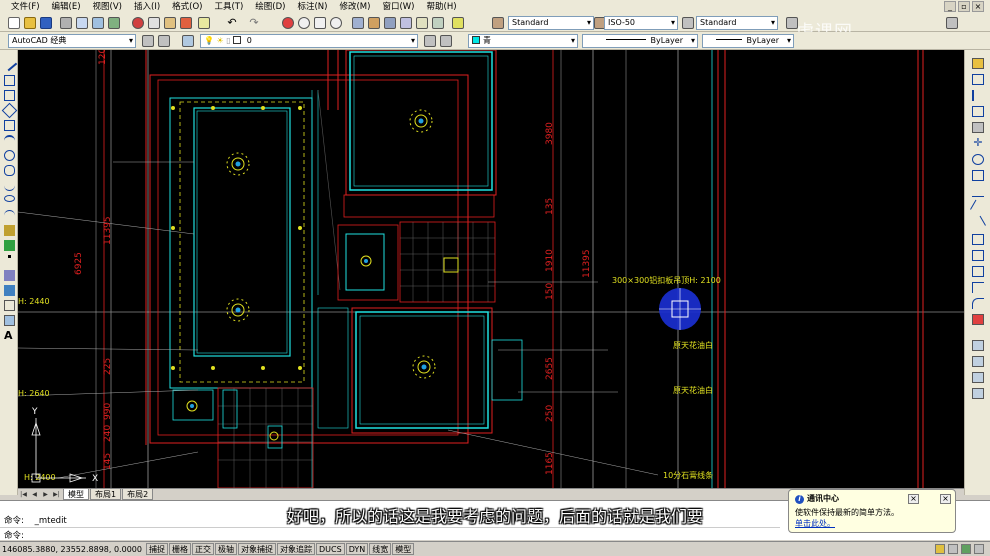 The height and width of the screenshot is (556, 990). I want to click on tab-prev-icon: ◀, so click(34, 495).